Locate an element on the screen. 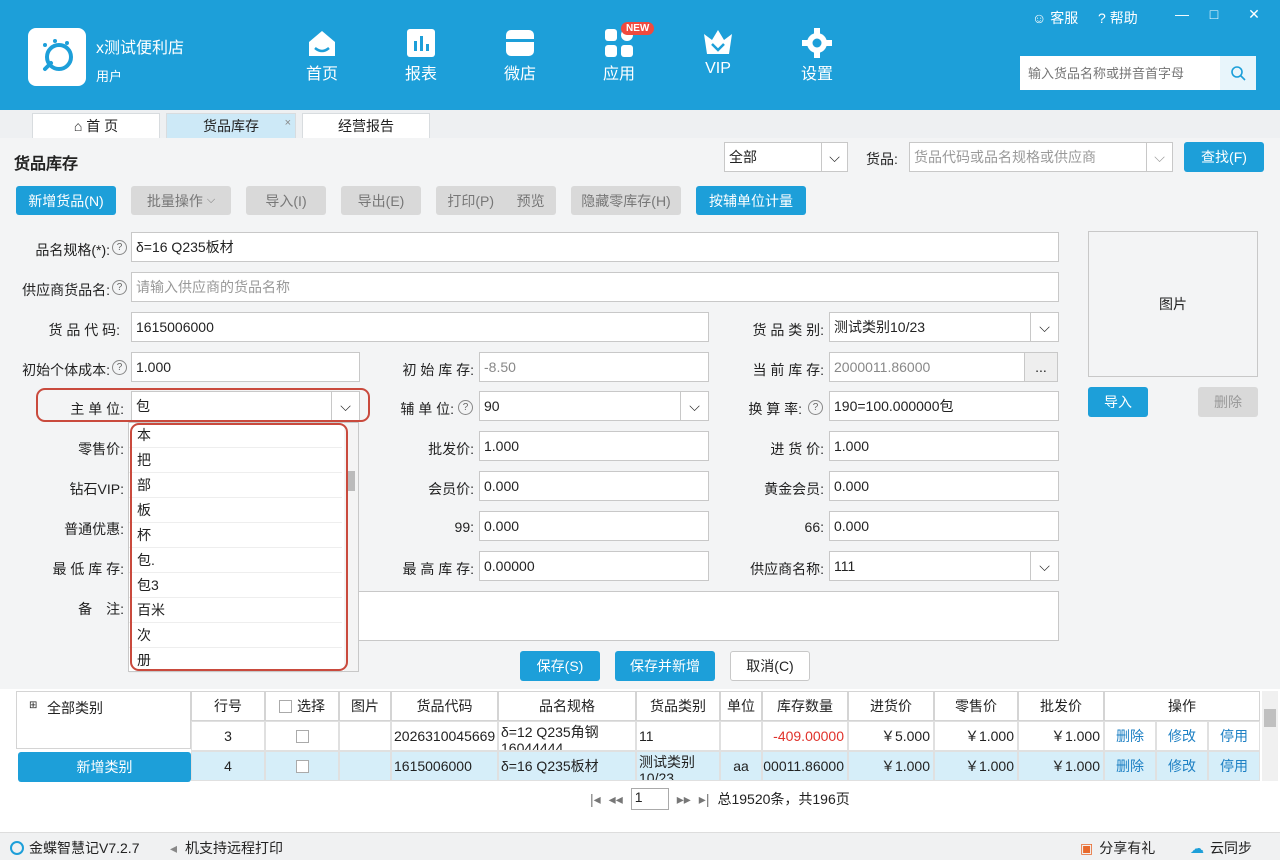 This screenshot has width=1280, height=860. purchase-input: 1.000 is located at coordinates (944, 446).